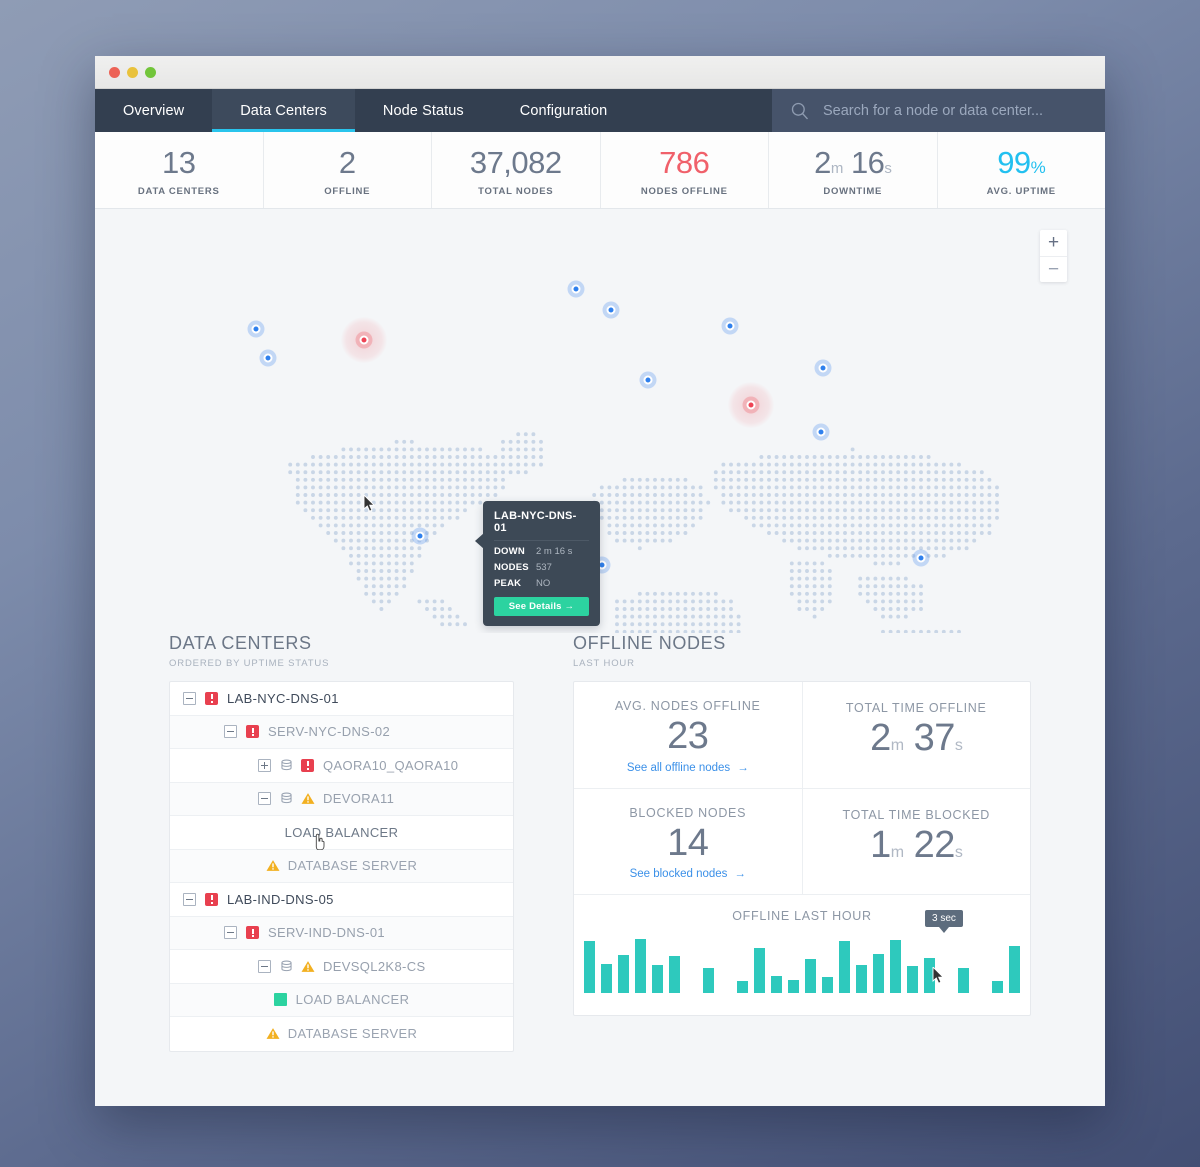 The width and height of the screenshot is (1200, 1167). What do you see at coordinates (326, 933) in the screenshot?
I see `tree-row-label: SERV-IND-DNS-01` at bounding box center [326, 933].